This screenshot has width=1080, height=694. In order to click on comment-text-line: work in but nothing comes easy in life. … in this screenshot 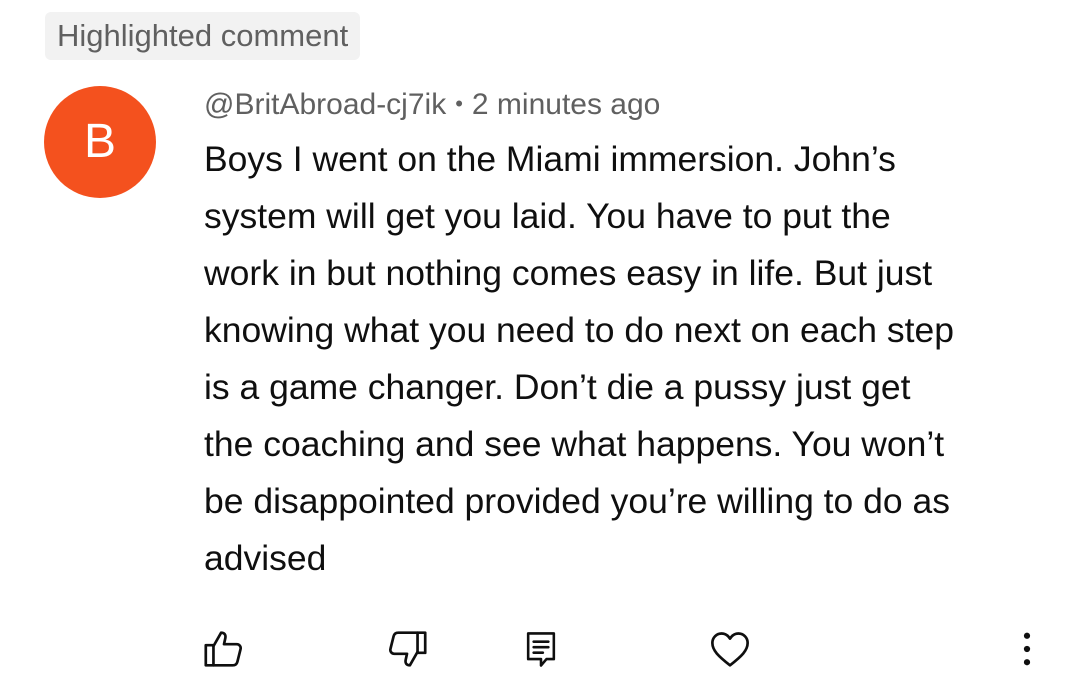, I will do `click(568, 273)`.